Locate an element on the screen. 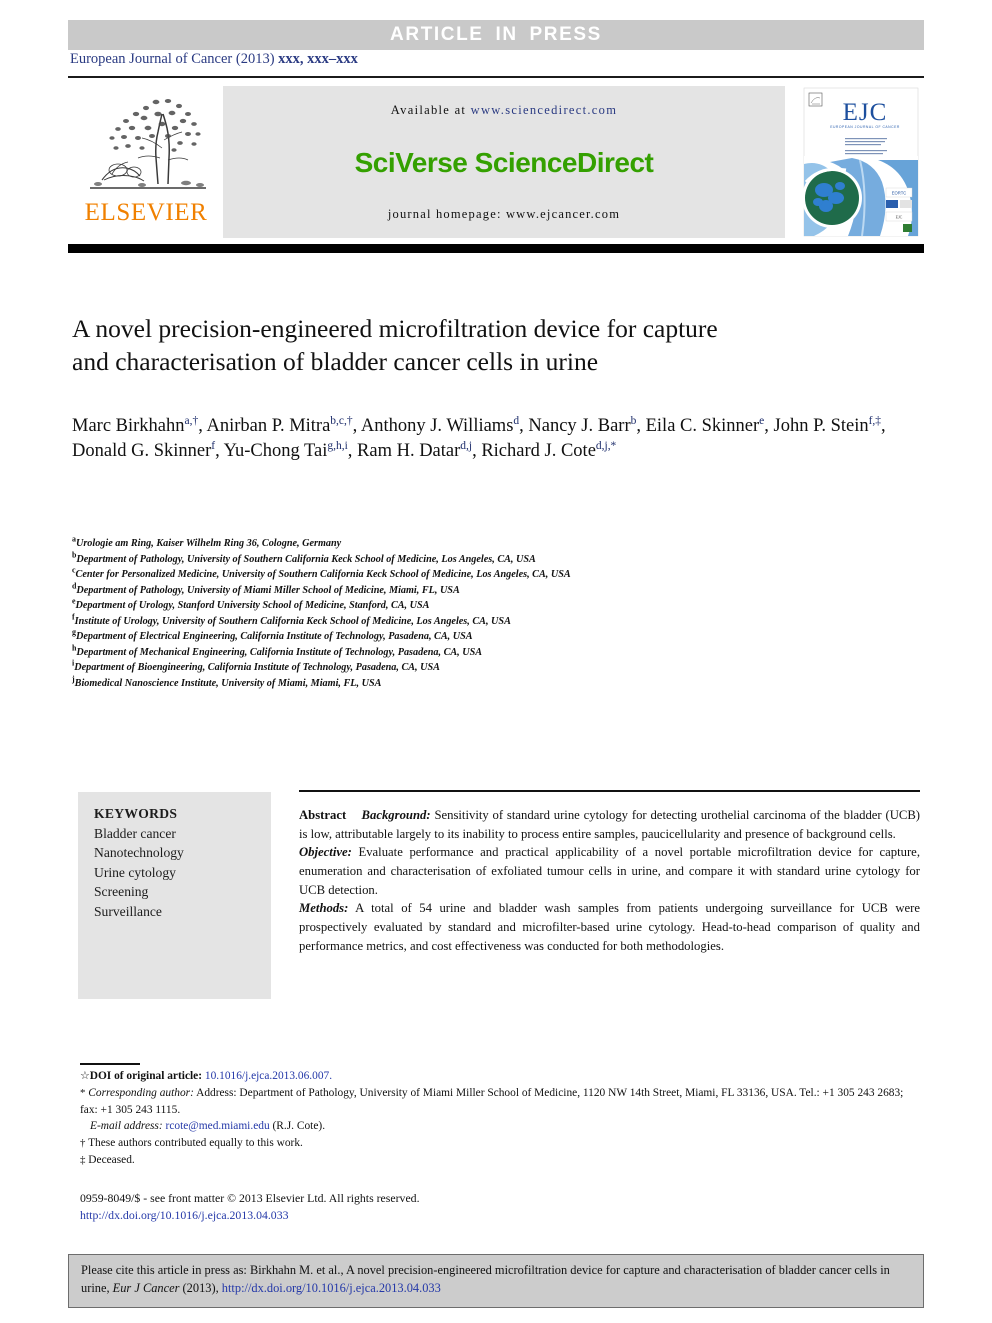 This screenshot has width=992, height=1323. author-name: Donald G. Skinner is located at coordinates (142, 451).